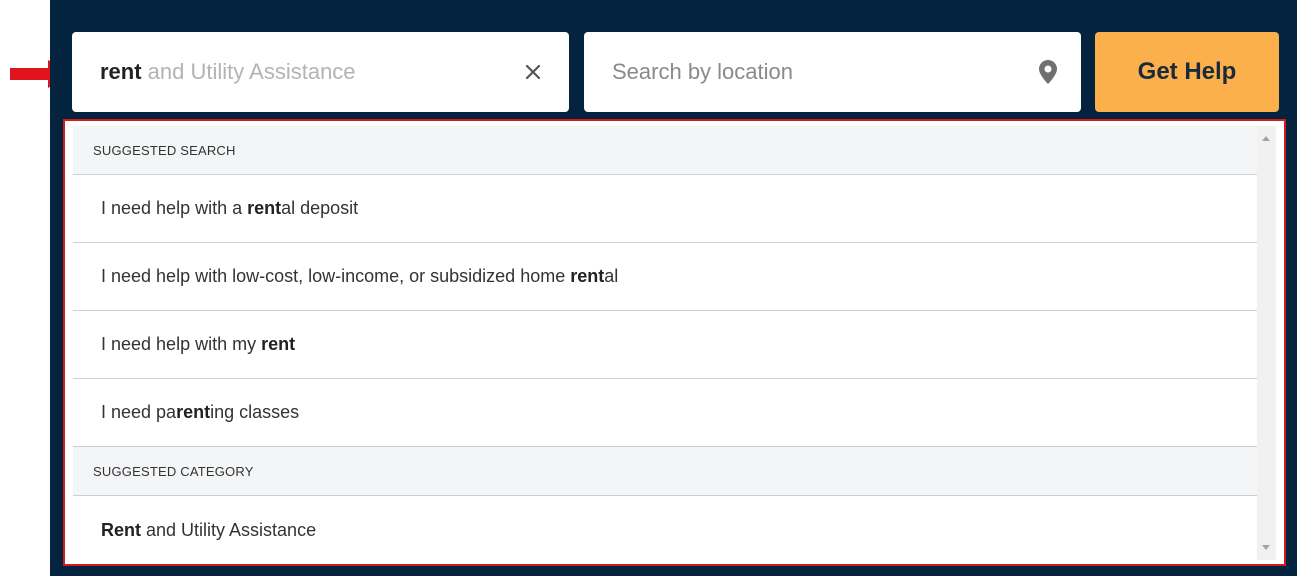  What do you see at coordinates (665, 150) in the screenshot?
I see `suggested-search-header: SUGGESTED SEARCH` at bounding box center [665, 150].